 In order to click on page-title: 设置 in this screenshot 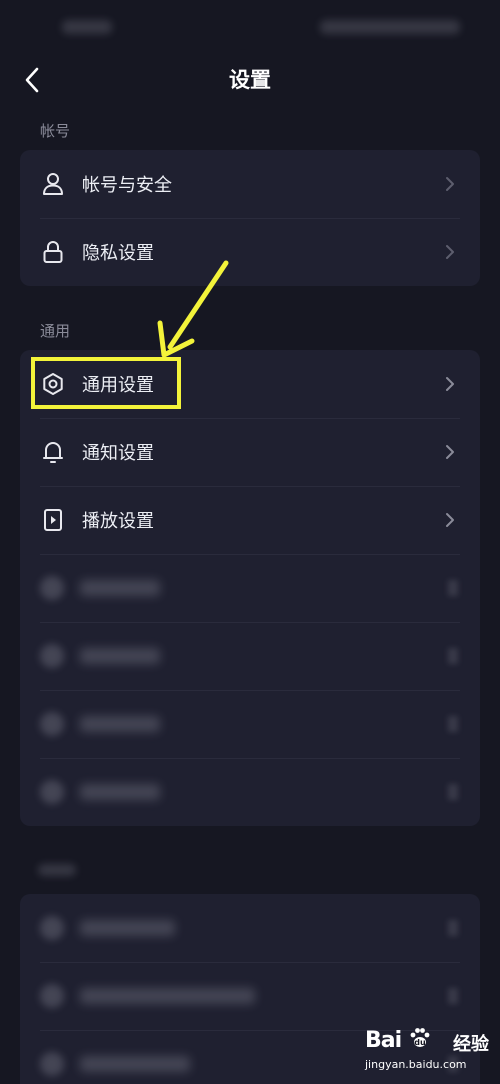, I will do `click(250, 80)`.